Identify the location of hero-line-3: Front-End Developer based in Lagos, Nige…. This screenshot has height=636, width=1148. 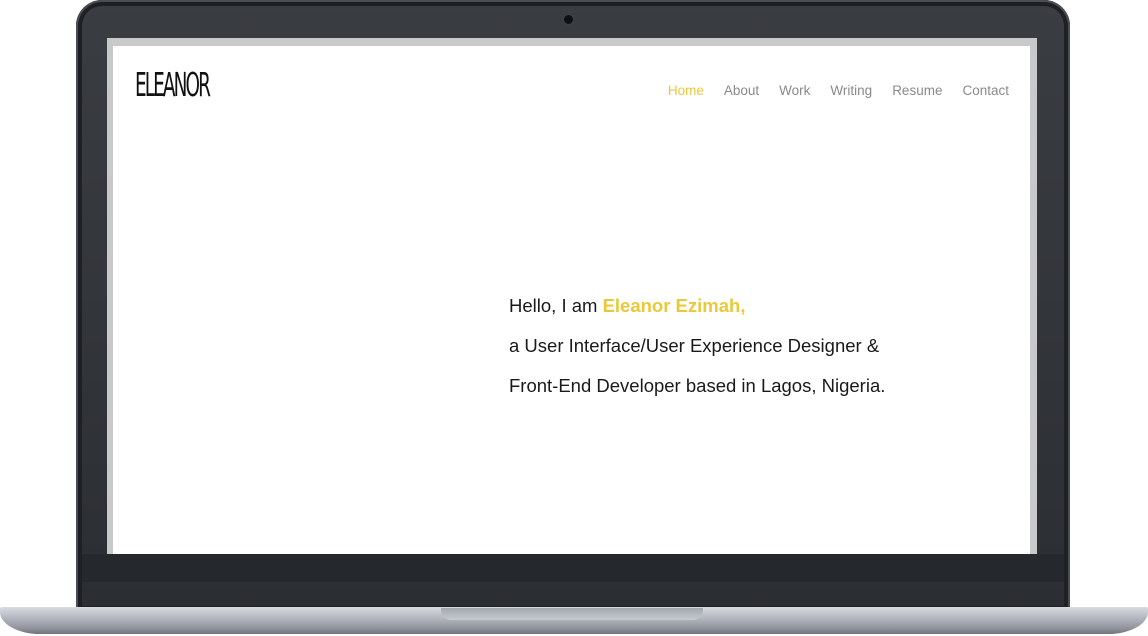
(697, 385).